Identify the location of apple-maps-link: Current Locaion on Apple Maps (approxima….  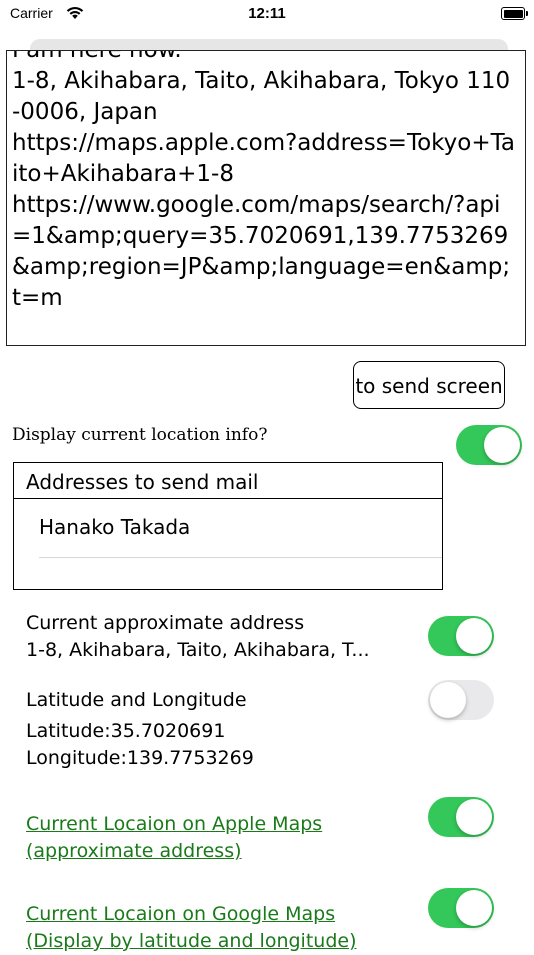
(174, 838).